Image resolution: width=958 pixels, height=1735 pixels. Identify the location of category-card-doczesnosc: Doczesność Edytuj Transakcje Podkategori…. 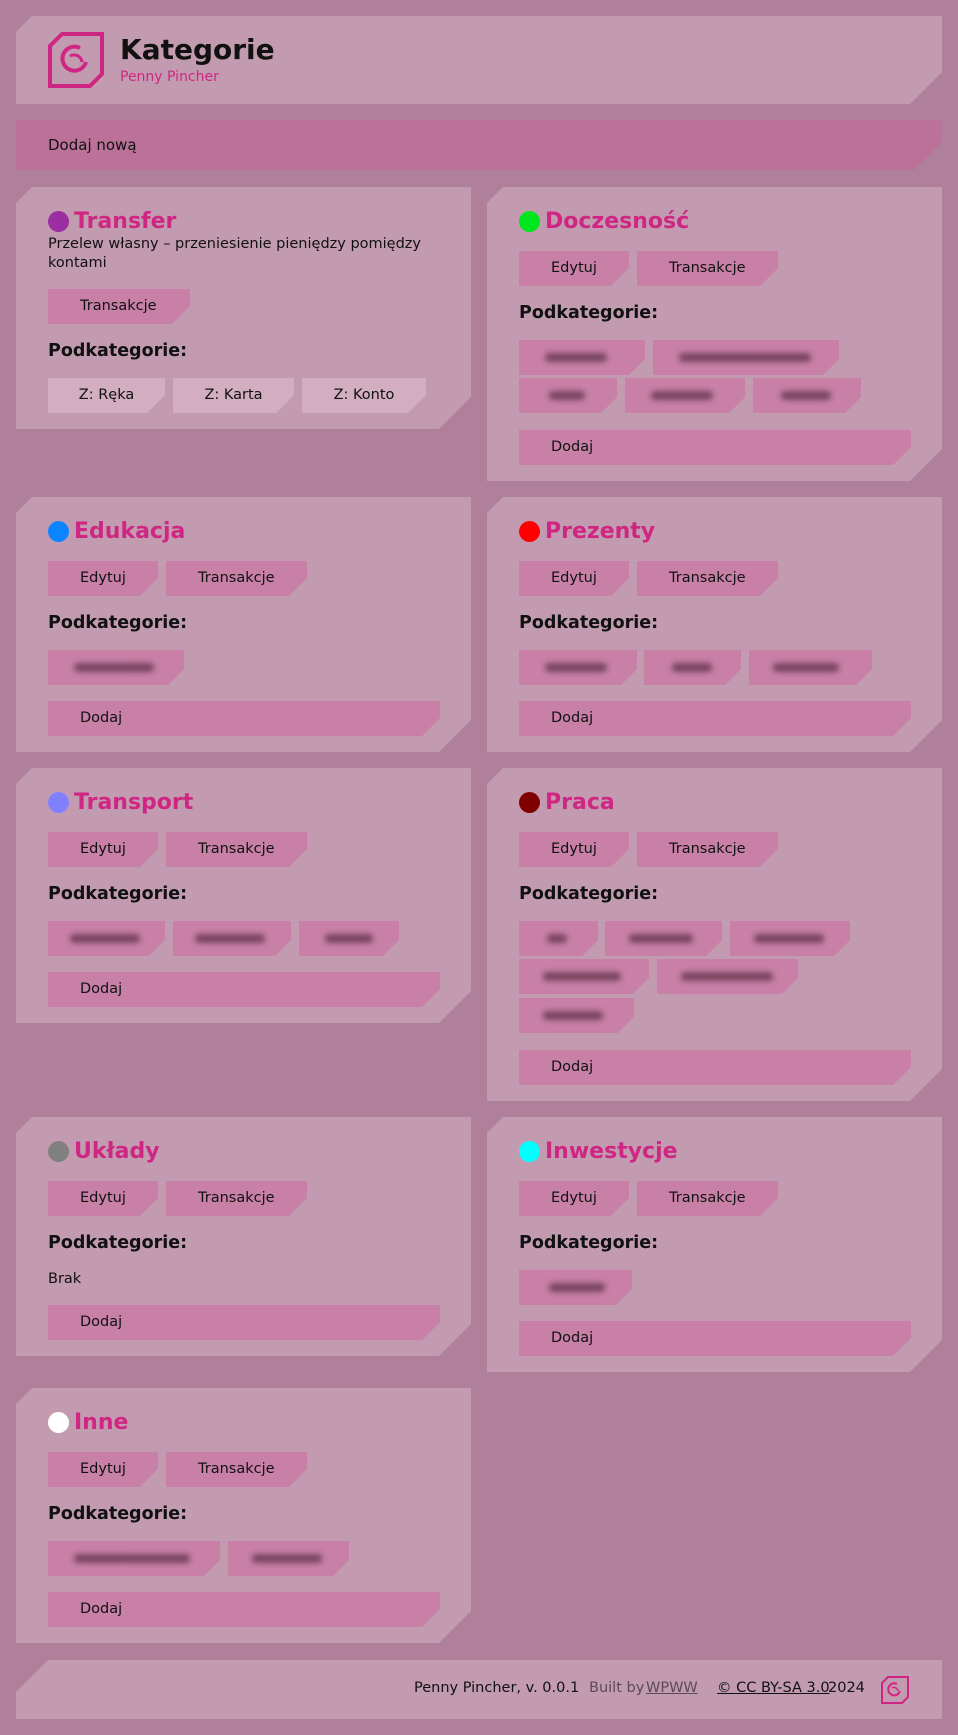
(714, 334).